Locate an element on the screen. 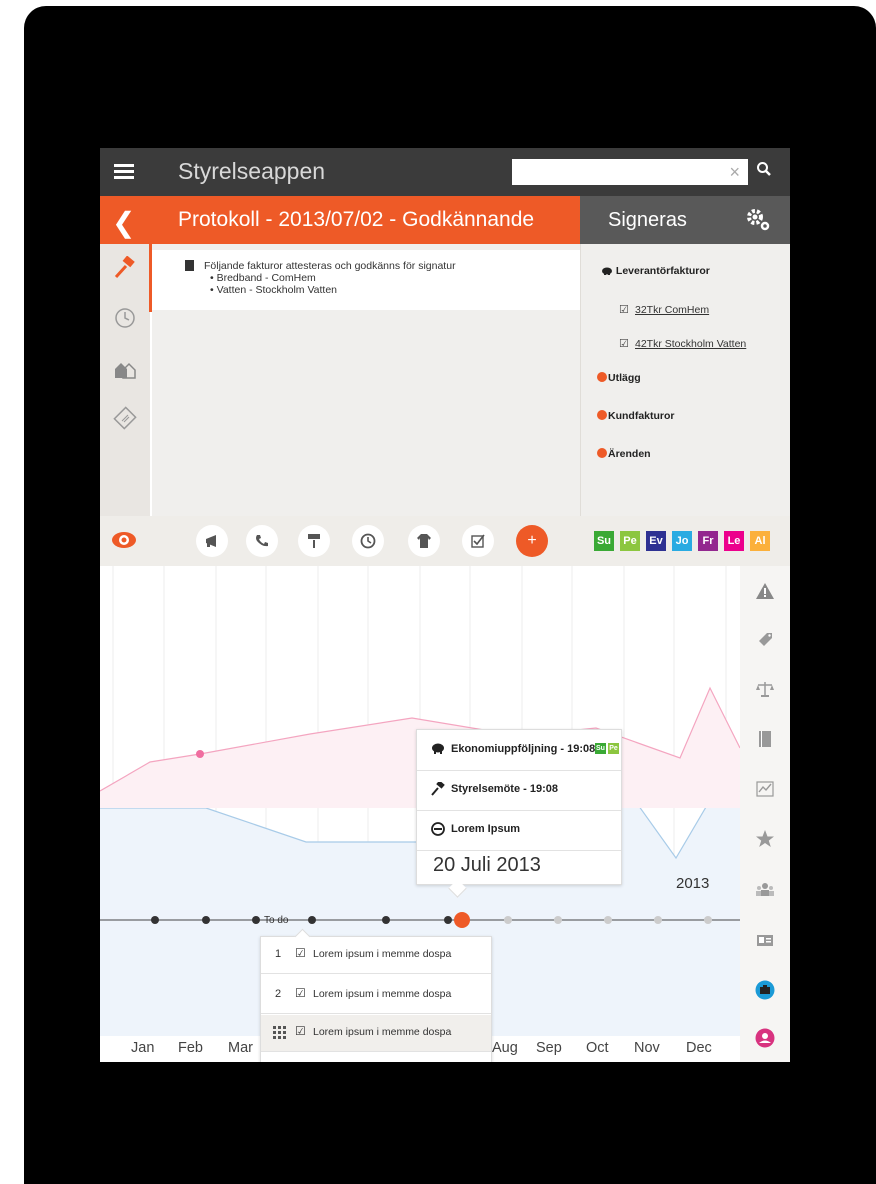 Image resolution: width=876 pixels, height=1184 pixels. gavel-icon is located at coordinates (124, 267).